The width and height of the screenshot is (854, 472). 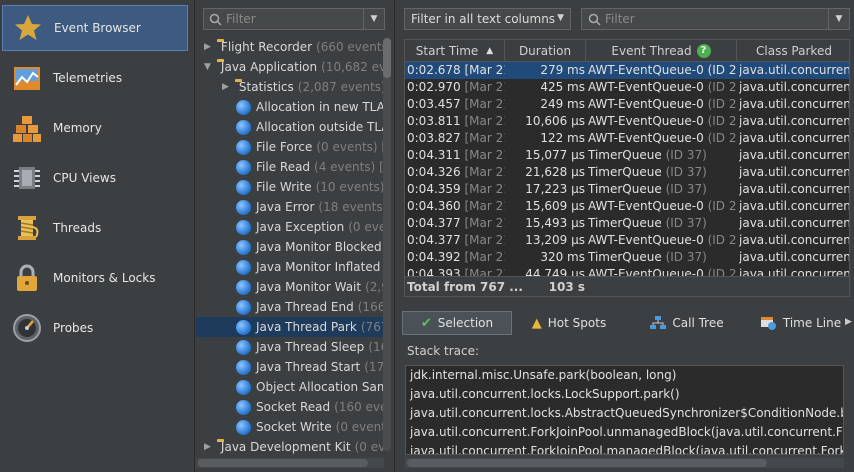 What do you see at coordinates (290, 87) in the screenshot?
I see `tree-item: ▶ Statistics (2,087 events)` at bounding box center [290, 87].